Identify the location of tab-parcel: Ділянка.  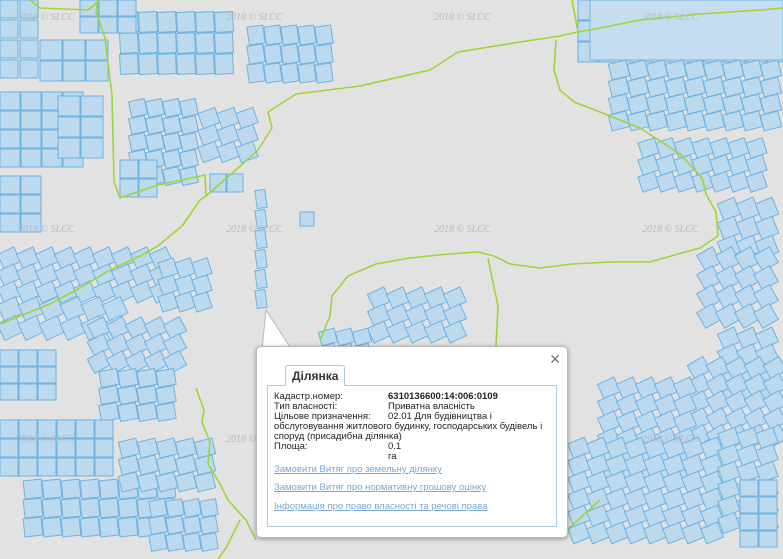
(315, 375).